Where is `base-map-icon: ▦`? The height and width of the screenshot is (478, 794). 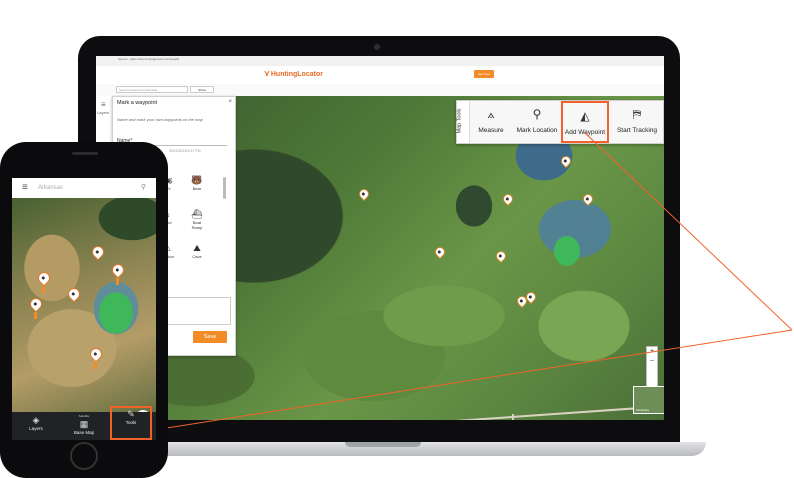
base-map-icon: ▦ is located at coordinates (84, 424).